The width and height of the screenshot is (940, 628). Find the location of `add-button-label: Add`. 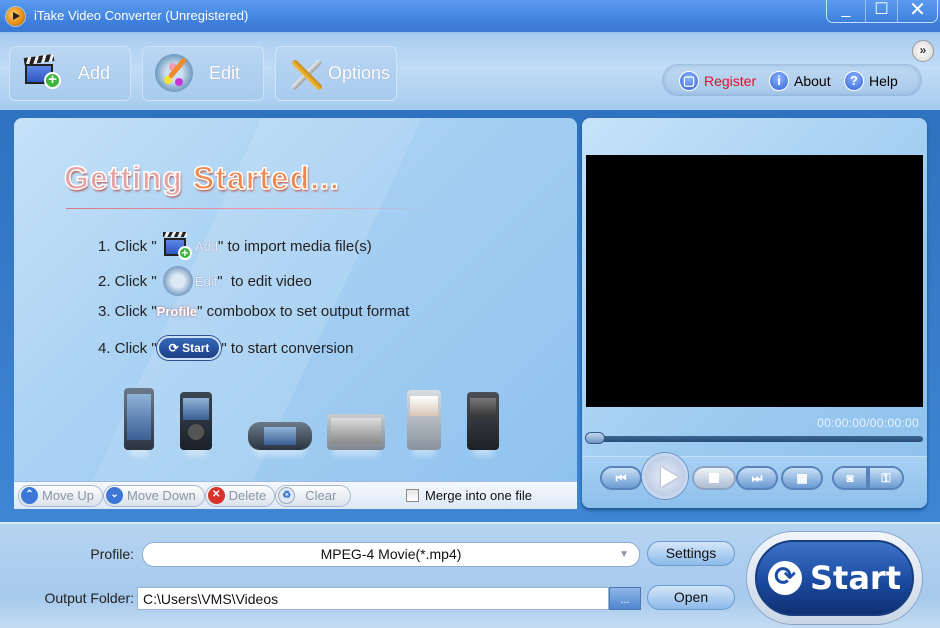

add-button-label: Add is located at coordinates (94, 73).